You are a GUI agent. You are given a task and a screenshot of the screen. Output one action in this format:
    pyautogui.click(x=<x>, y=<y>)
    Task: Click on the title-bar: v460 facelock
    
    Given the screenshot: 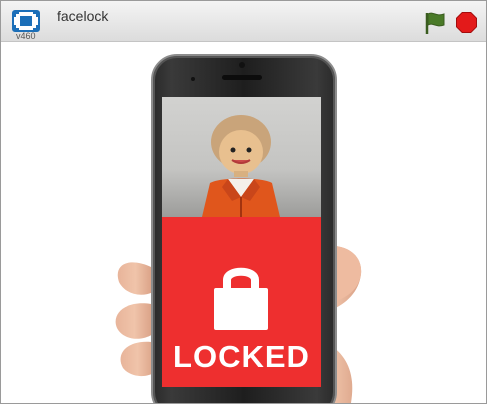 What is the action you would take?
    pyautogui.click(x=243, y=21)
    